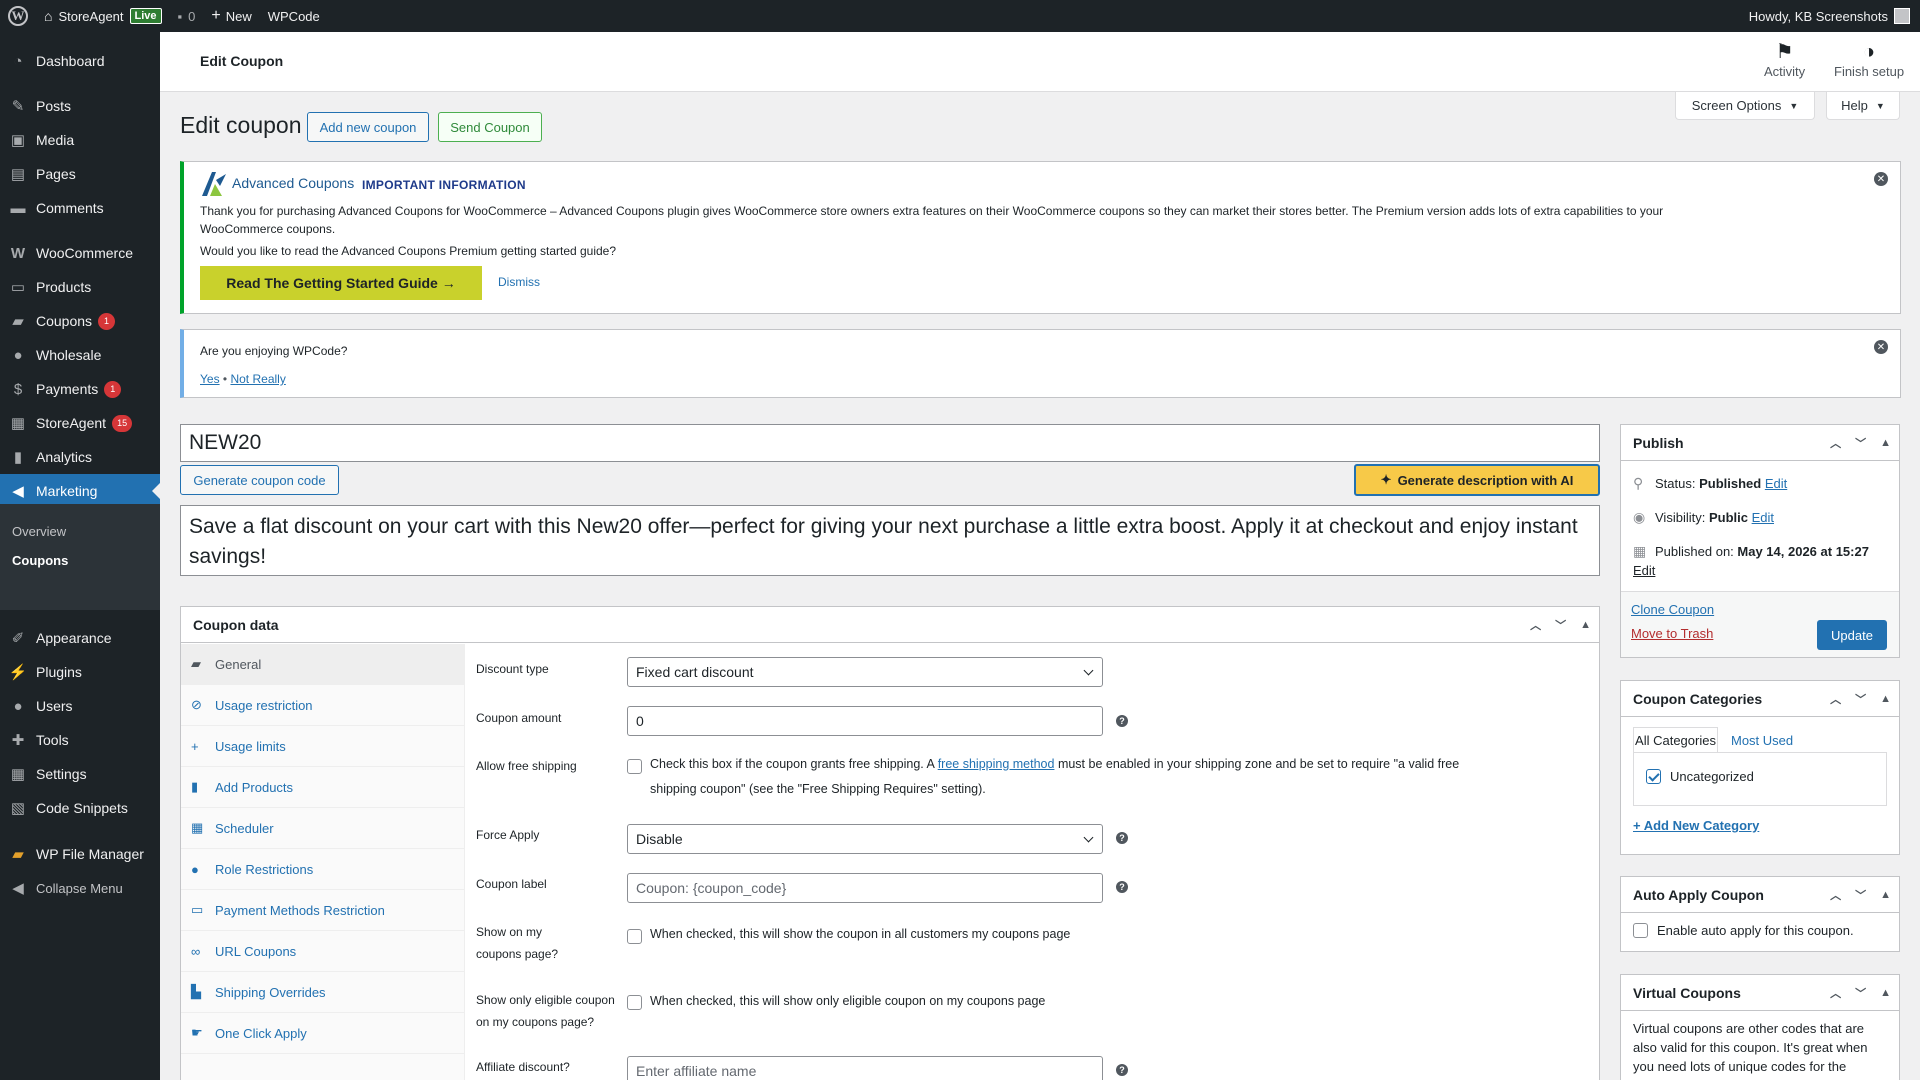 The image size is (1920, 1080). I want to click on tab-all-categories: All Categories, so click(1675, 740).